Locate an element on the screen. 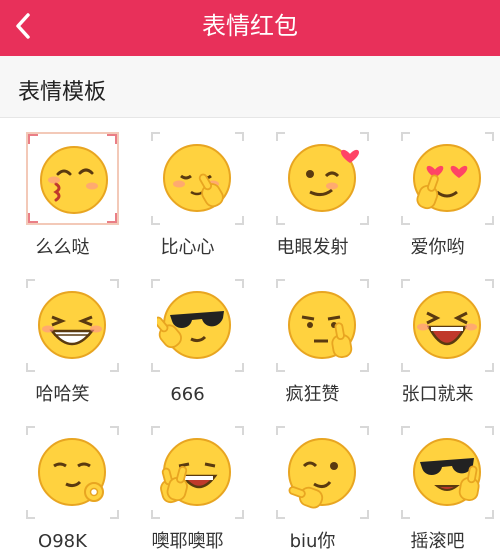  template-item: 爱你哟 is located at coordinates (437, 191).